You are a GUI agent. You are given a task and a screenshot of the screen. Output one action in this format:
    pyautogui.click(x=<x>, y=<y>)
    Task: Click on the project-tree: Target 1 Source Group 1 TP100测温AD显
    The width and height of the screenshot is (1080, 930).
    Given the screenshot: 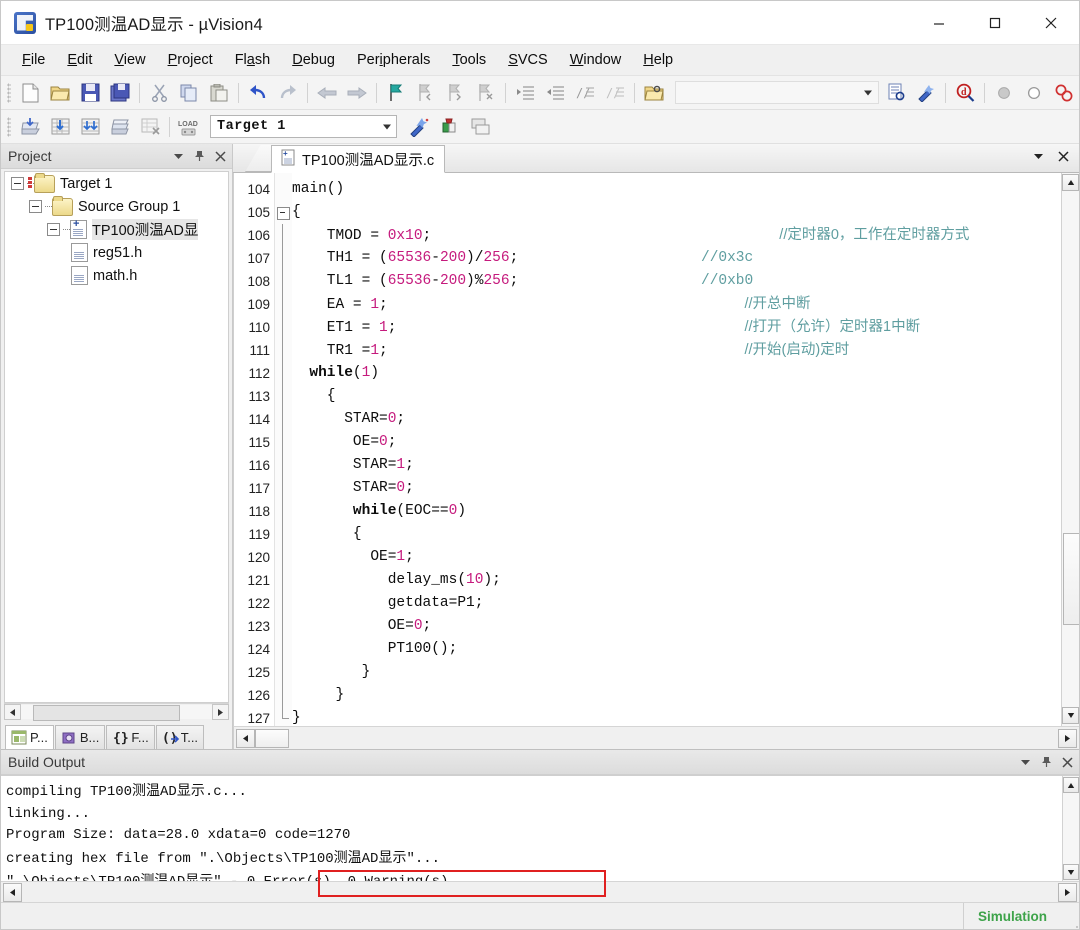 What is the action you would take?
    pyautogui.click(x=116, y=437)
    